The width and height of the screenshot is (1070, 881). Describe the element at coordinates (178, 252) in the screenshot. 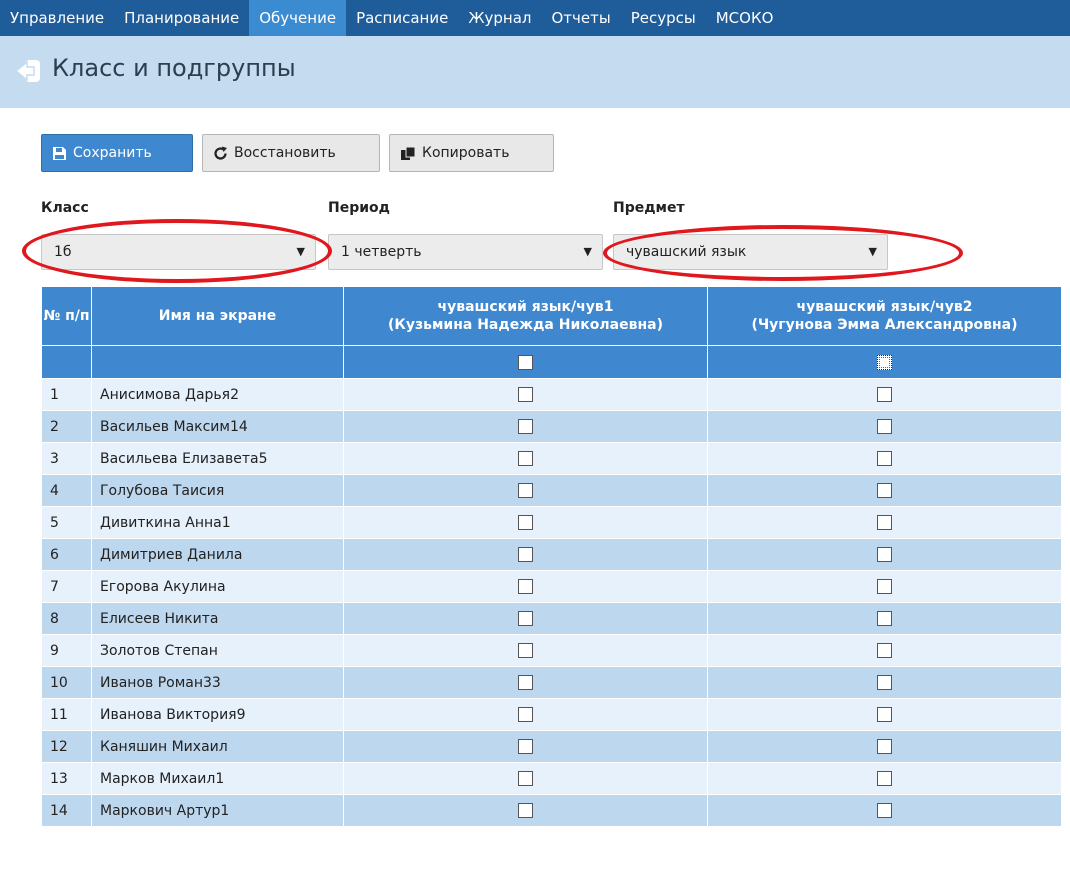

I see `class-select: 1б ▼` at that location.